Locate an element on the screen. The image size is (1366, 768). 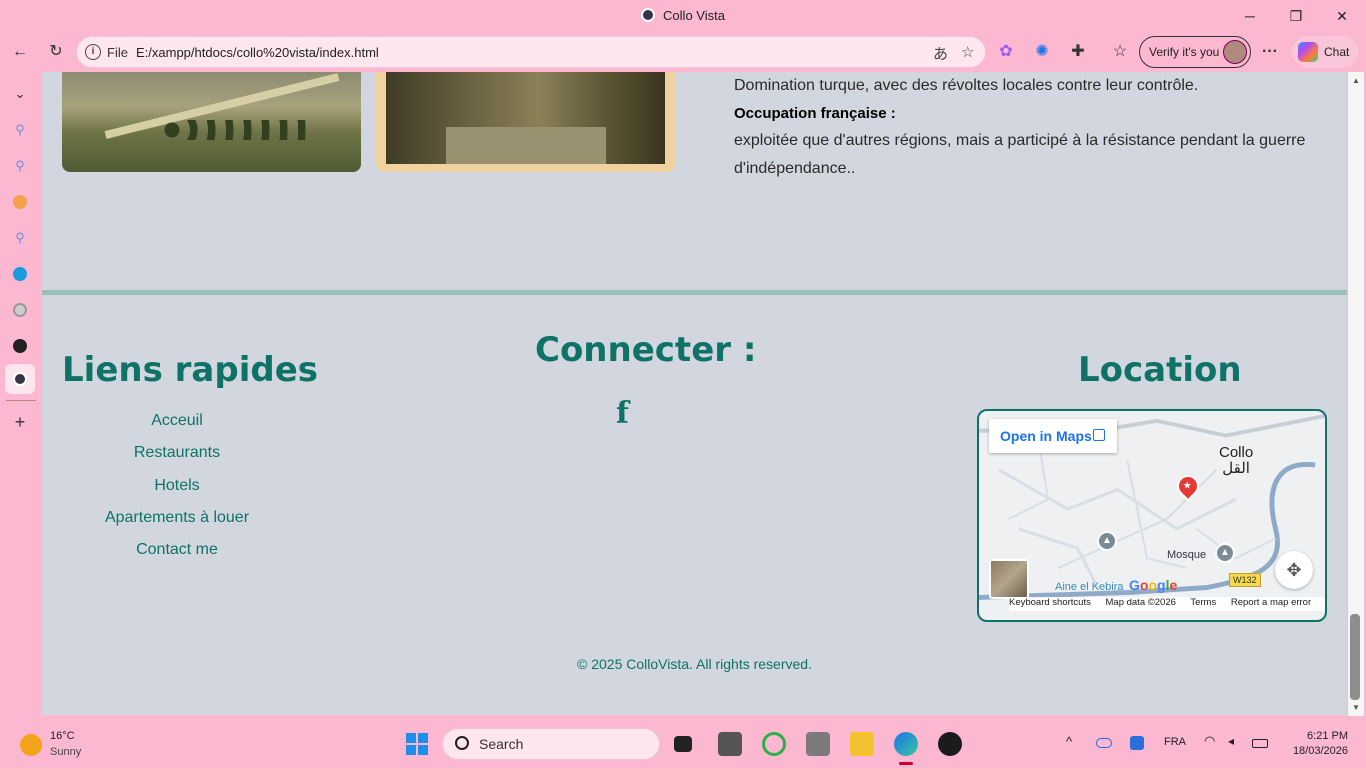
system-clock: 6:21 PM 18/03/2026 is located at coordinates (1316, 744).